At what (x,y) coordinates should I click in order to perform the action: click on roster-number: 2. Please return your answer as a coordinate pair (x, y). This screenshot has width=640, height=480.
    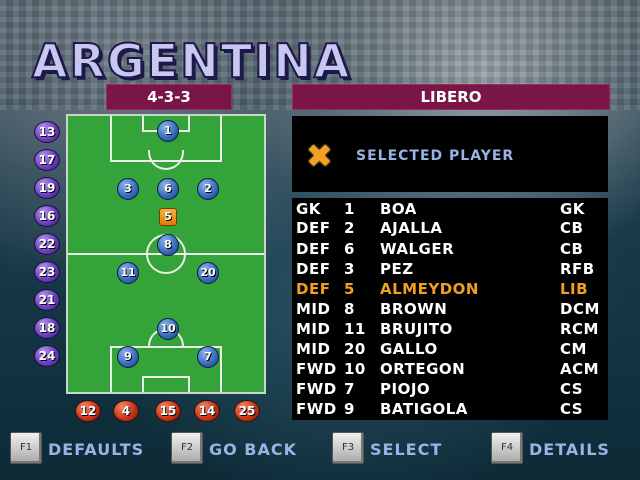
    Looking at the image, I should click on (349, 228).